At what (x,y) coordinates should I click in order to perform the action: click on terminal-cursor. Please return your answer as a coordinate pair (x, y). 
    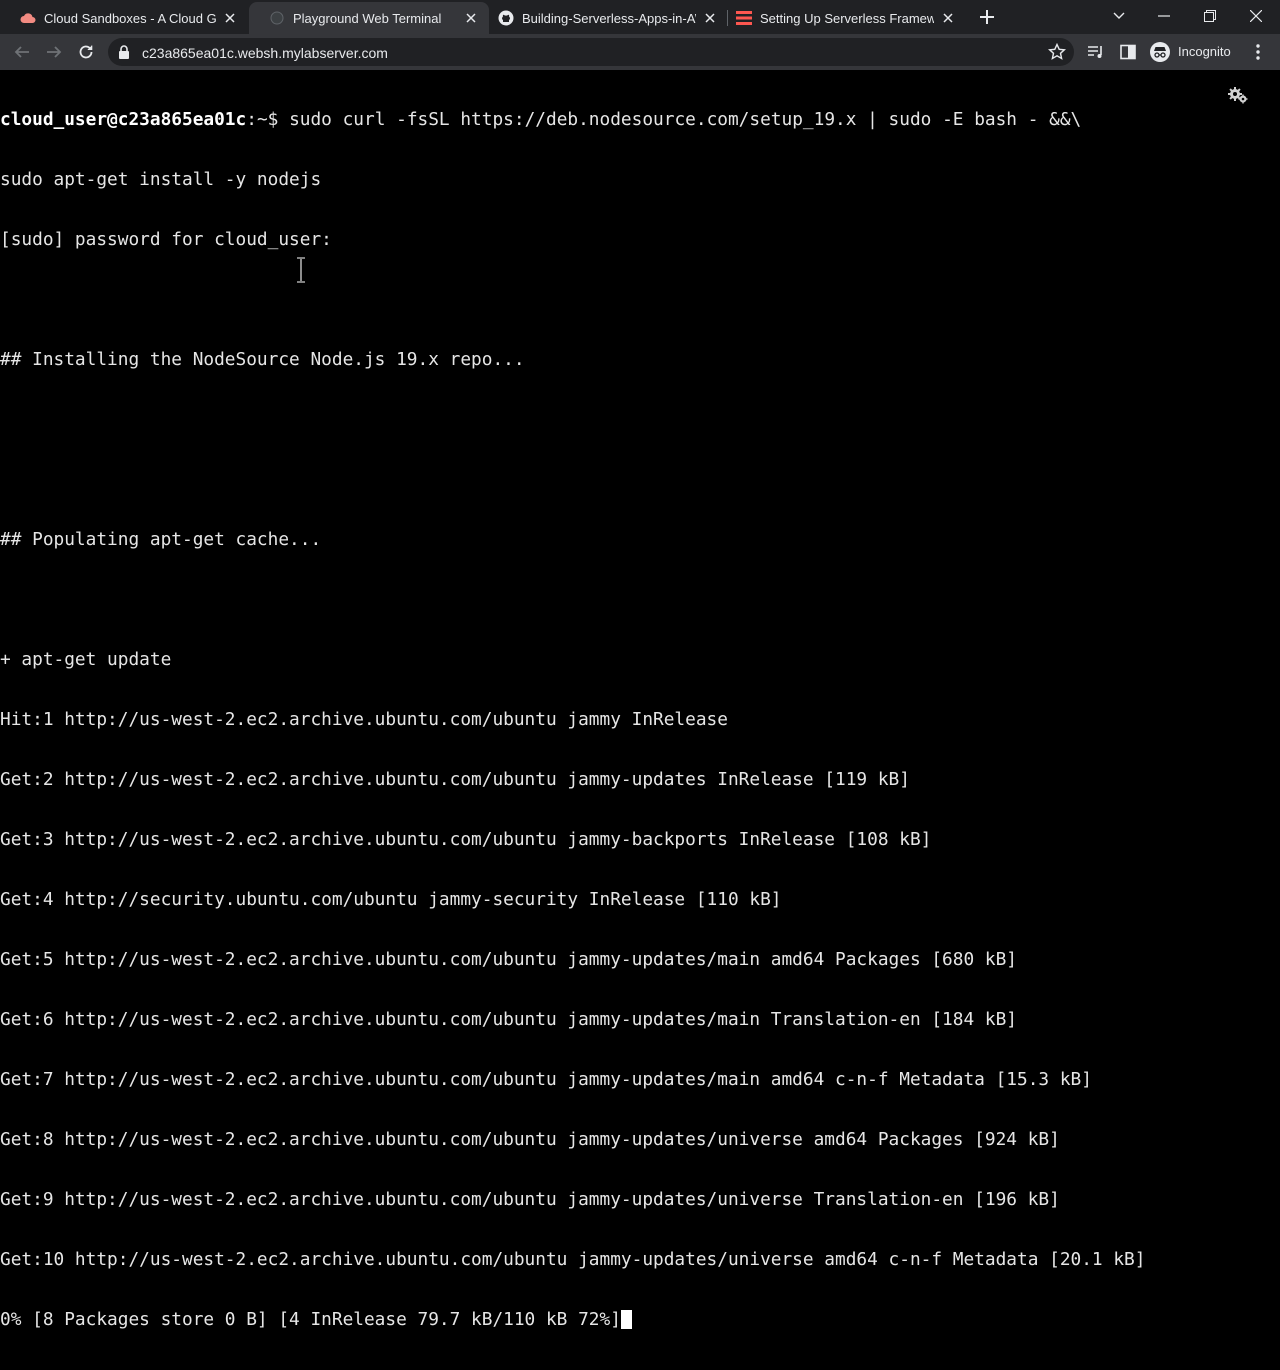
    Looking at the image, I should click on (626, 1319).